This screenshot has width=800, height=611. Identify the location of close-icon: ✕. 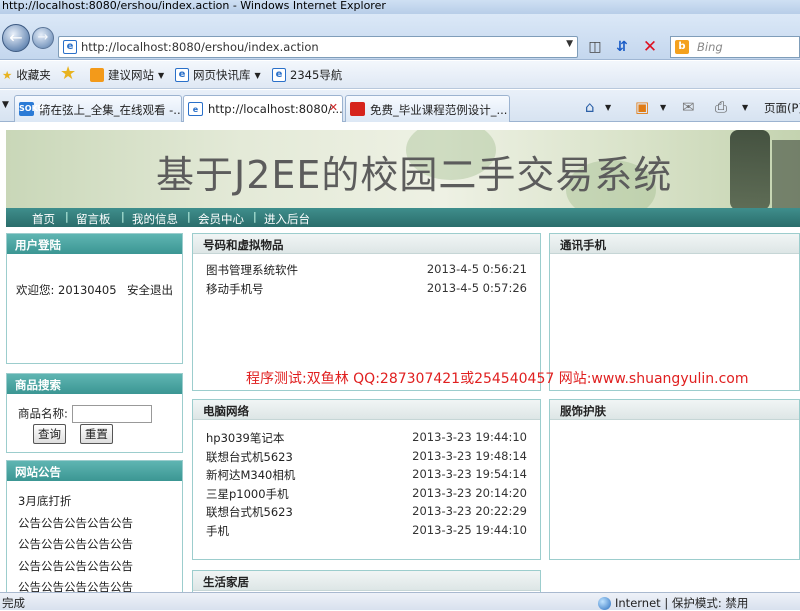
(333, 107).